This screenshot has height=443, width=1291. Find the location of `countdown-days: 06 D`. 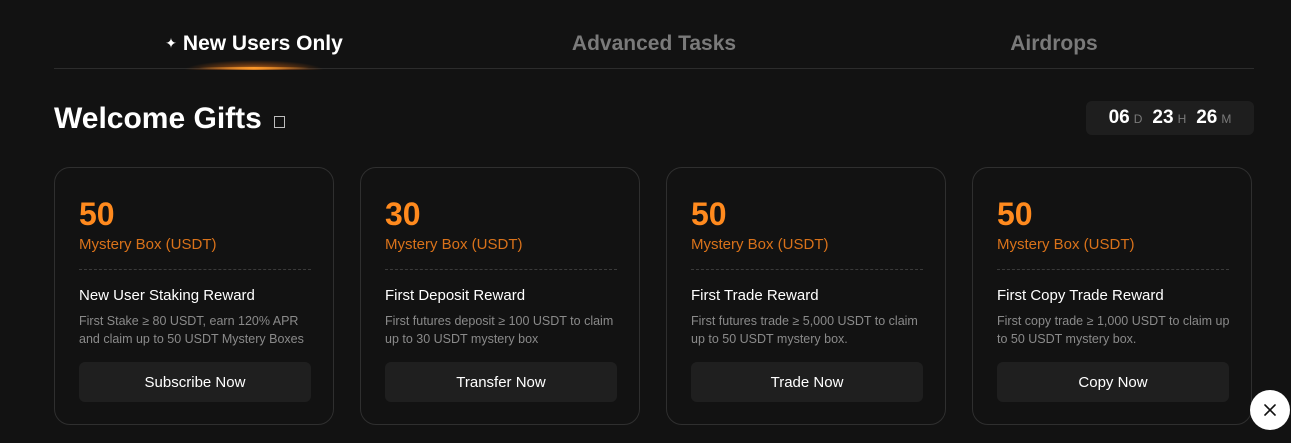

countdown-days: 06 D is located at coordinates (1126, 118).